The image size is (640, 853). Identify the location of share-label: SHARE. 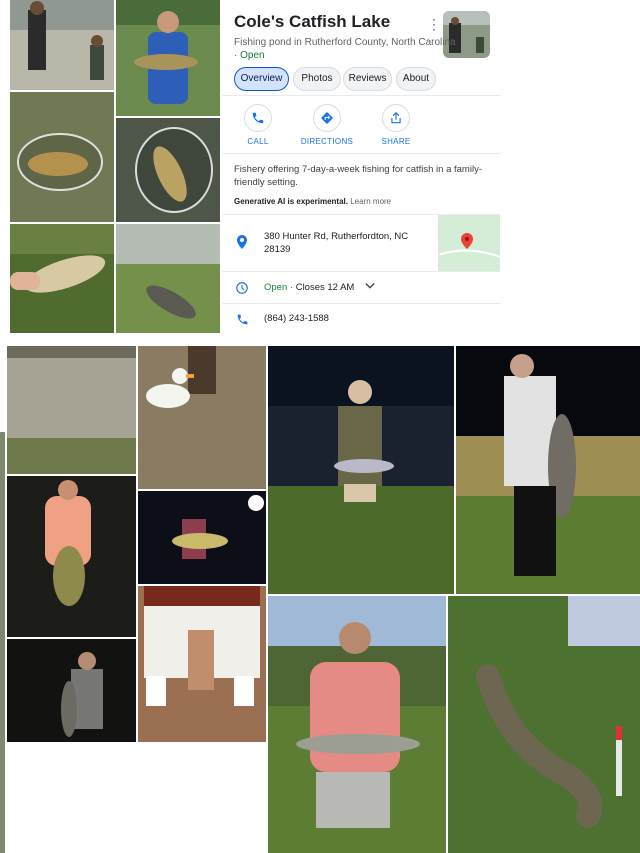
(396, 141).